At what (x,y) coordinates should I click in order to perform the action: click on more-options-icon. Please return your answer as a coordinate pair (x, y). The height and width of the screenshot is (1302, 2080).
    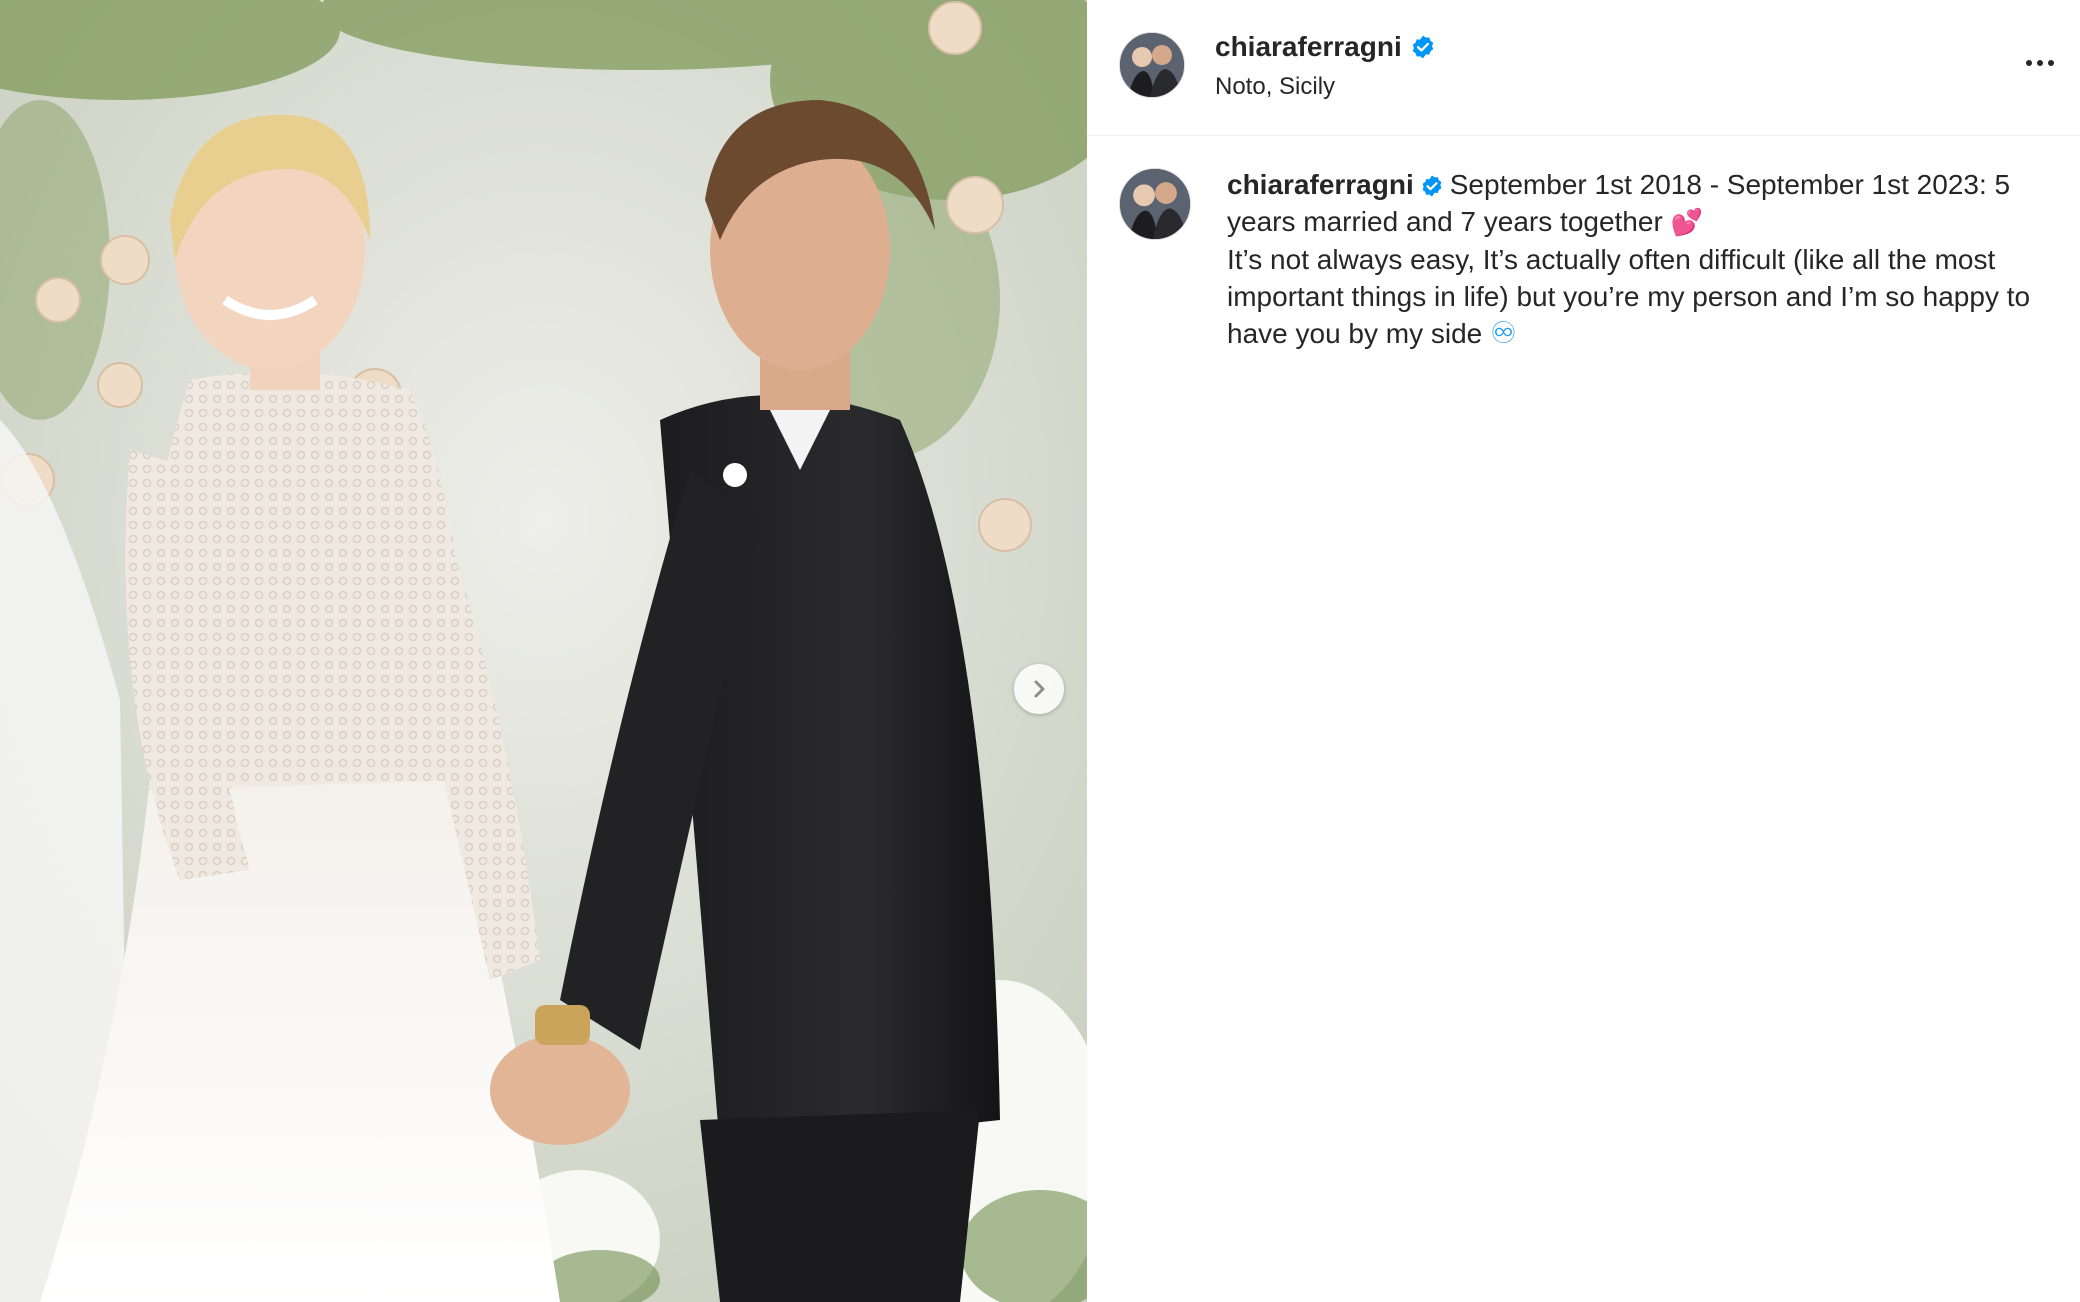
    Looking at the image, I should click on (2029, 63).